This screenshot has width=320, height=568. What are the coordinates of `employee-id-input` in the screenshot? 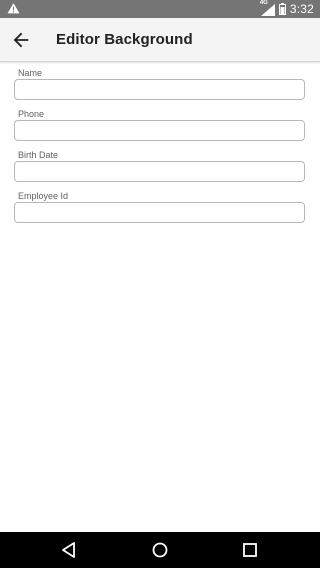 It's located at (159, 212).